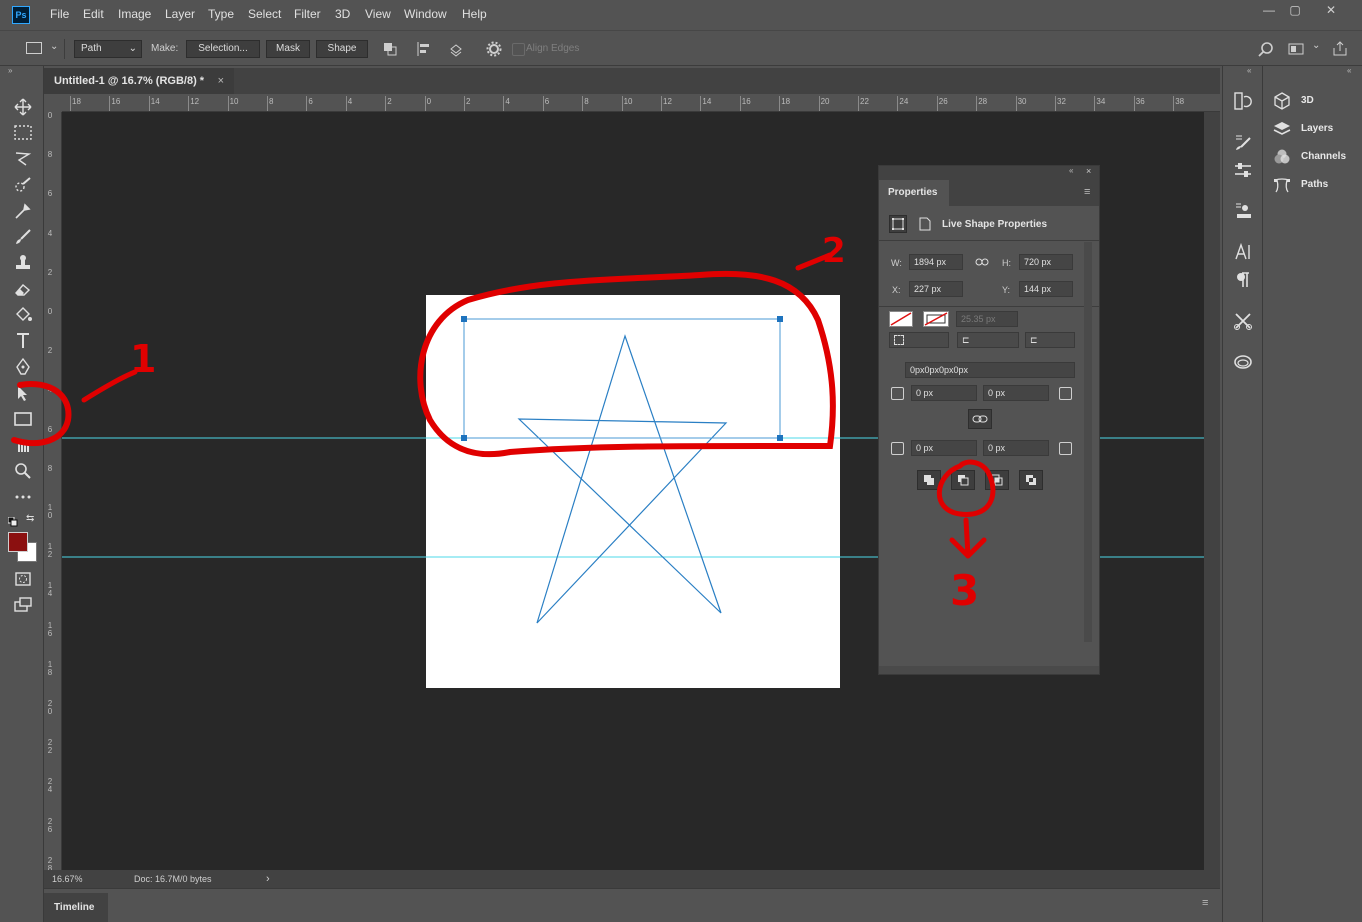  I want to click on corner-bl-icon, so click(897, 448).